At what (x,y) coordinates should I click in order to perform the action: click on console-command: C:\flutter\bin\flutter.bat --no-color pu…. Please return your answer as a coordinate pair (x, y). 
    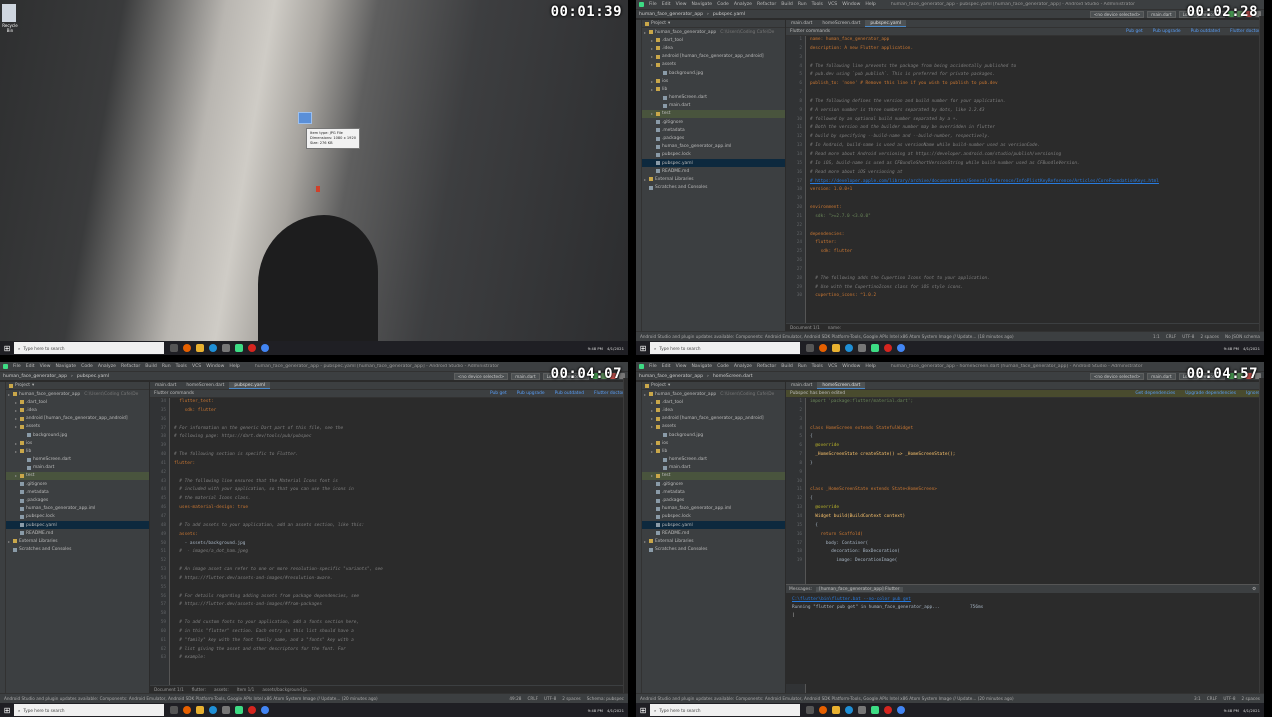
    Looking at the image, I should click on (1025, 600).